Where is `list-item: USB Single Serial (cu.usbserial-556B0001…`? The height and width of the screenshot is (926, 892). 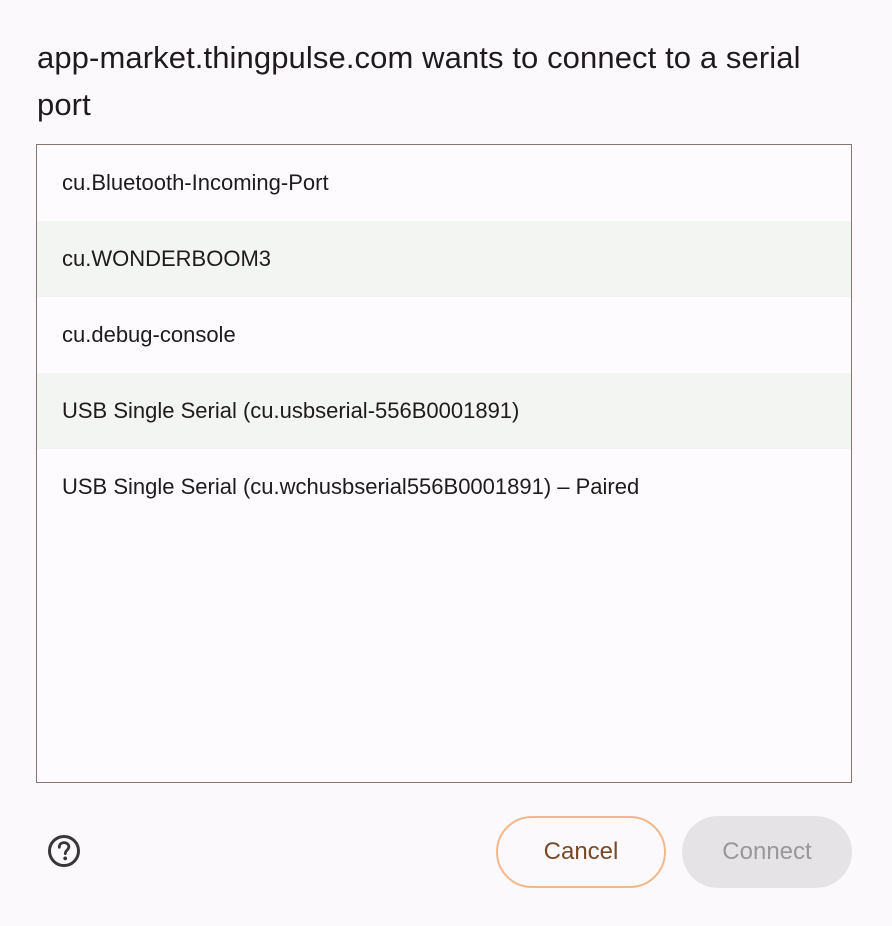
list-item: USB Single Serial (cu.usbserial-556B0001… is located at coordinates (444, 411).